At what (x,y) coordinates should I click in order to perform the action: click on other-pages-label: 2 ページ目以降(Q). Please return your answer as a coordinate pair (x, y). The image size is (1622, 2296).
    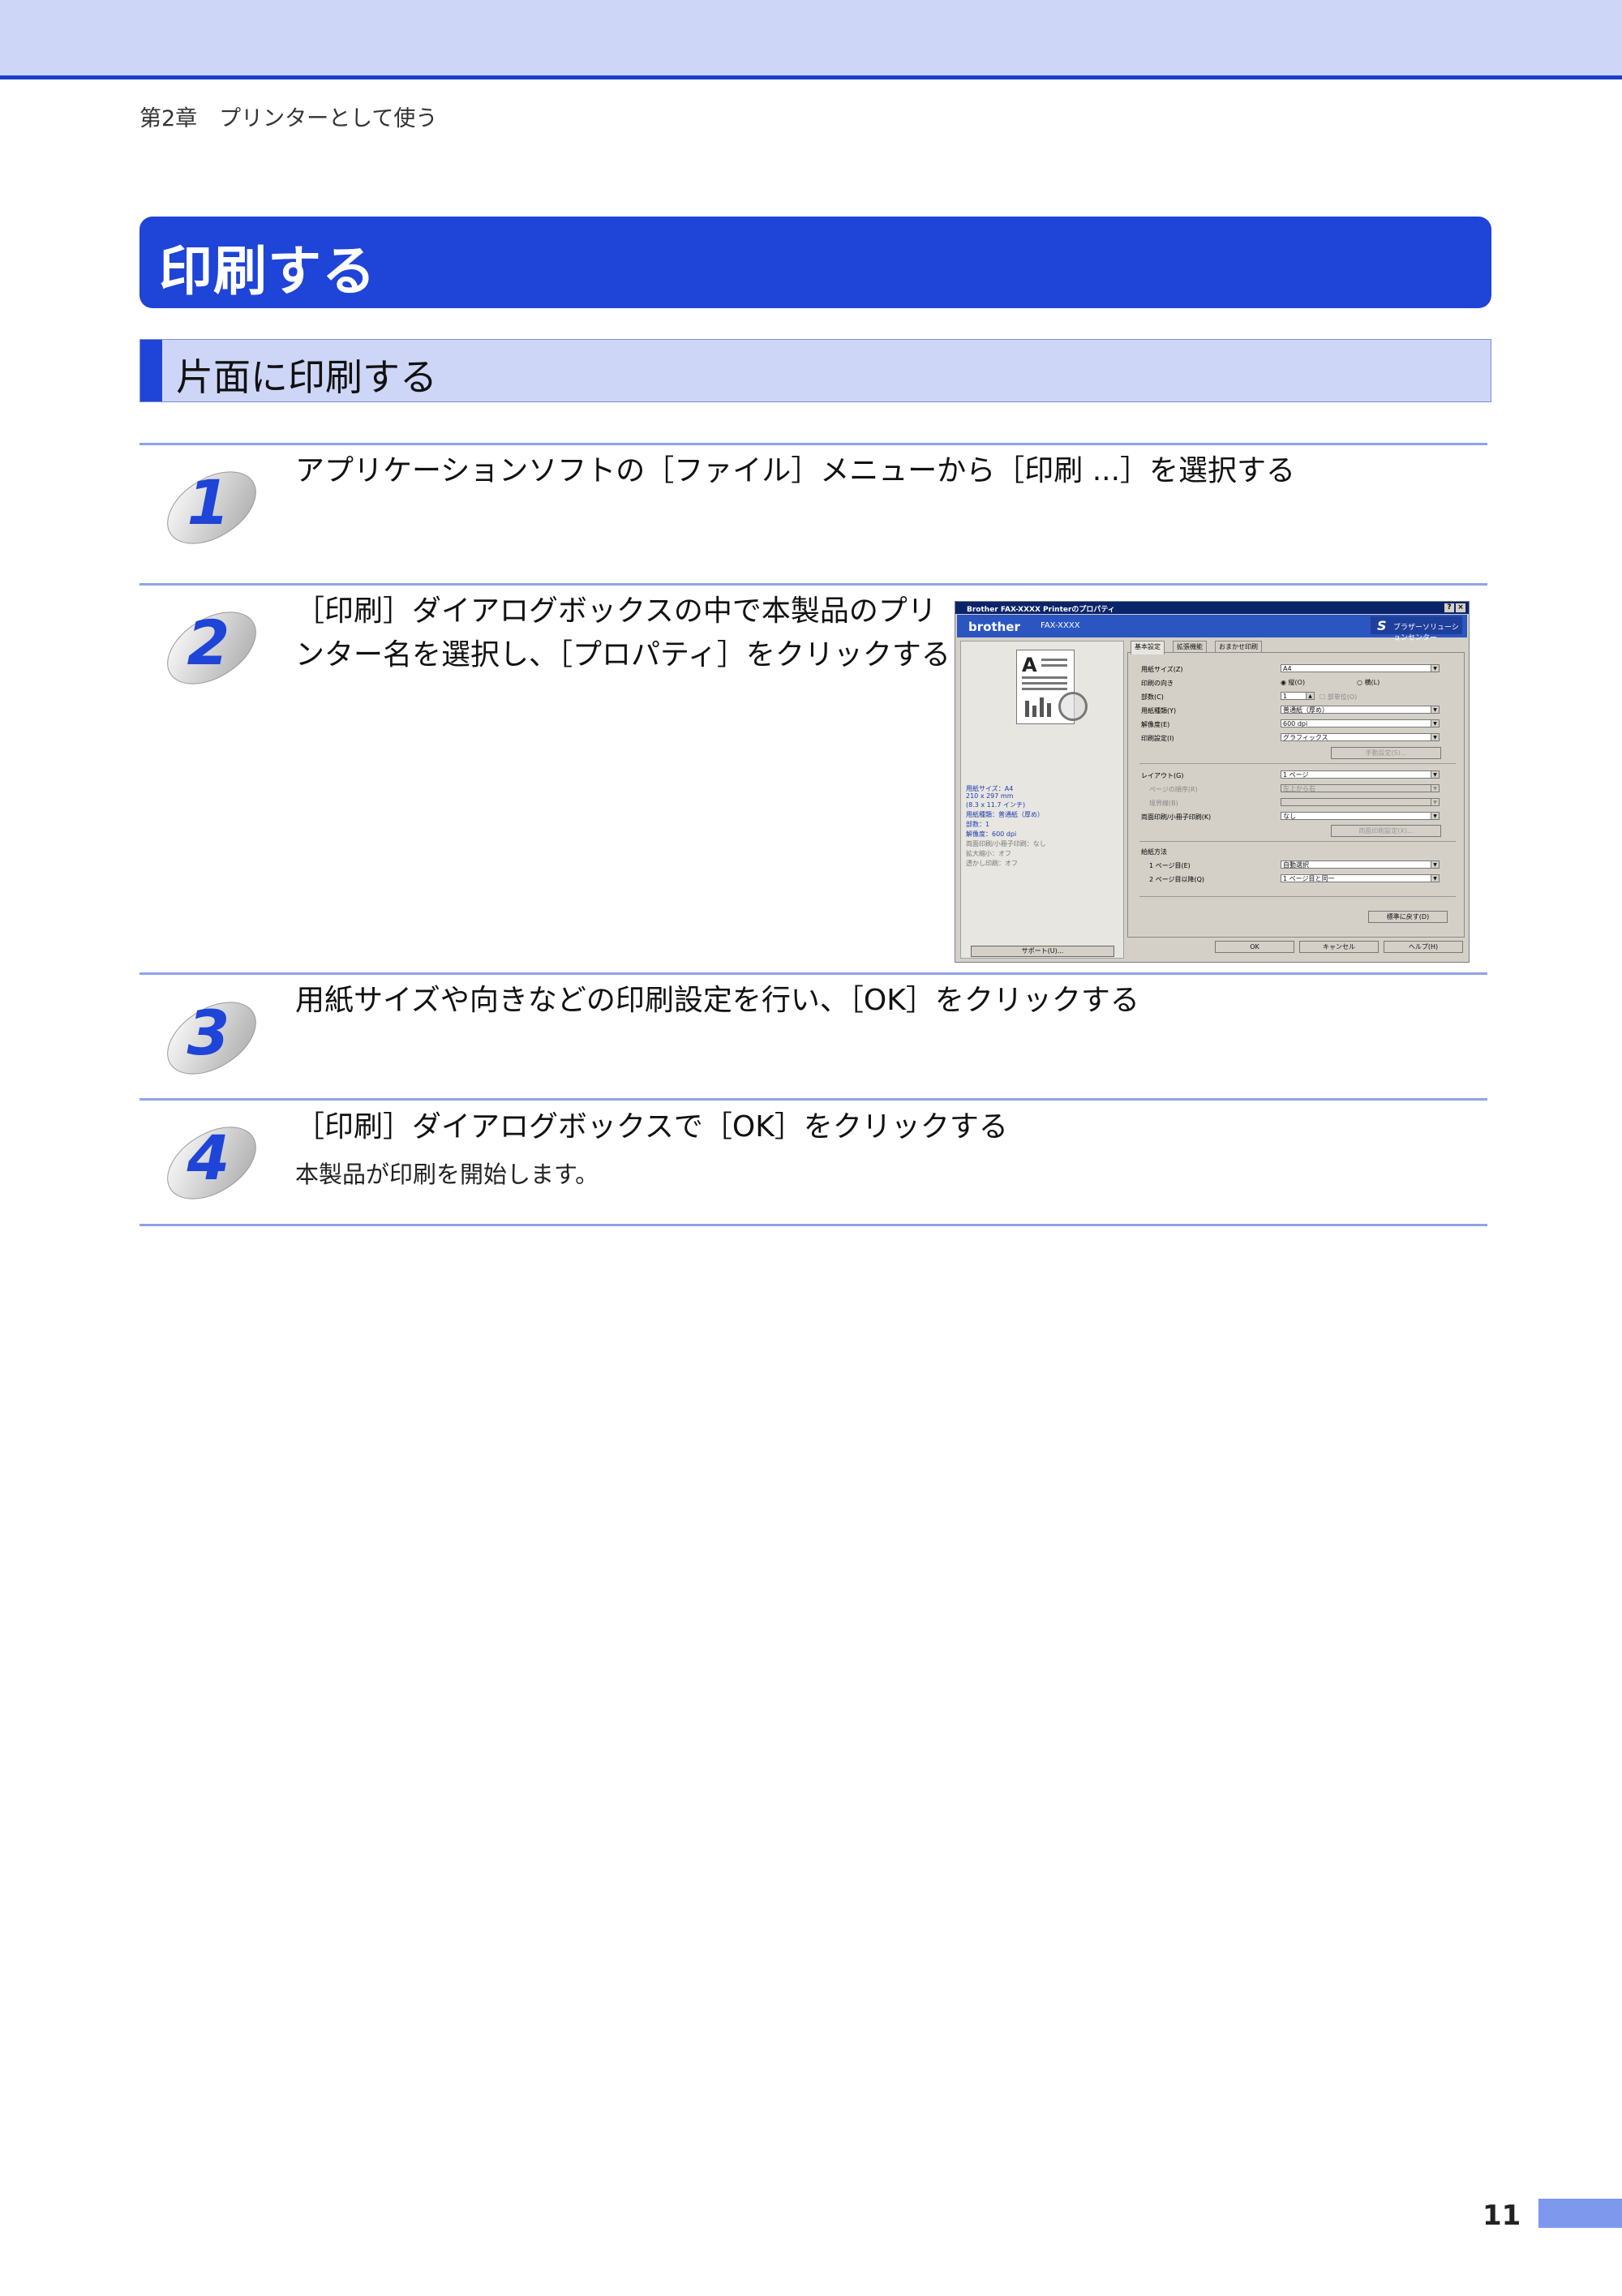
    Looking at the image, I should click on (1177, 879).